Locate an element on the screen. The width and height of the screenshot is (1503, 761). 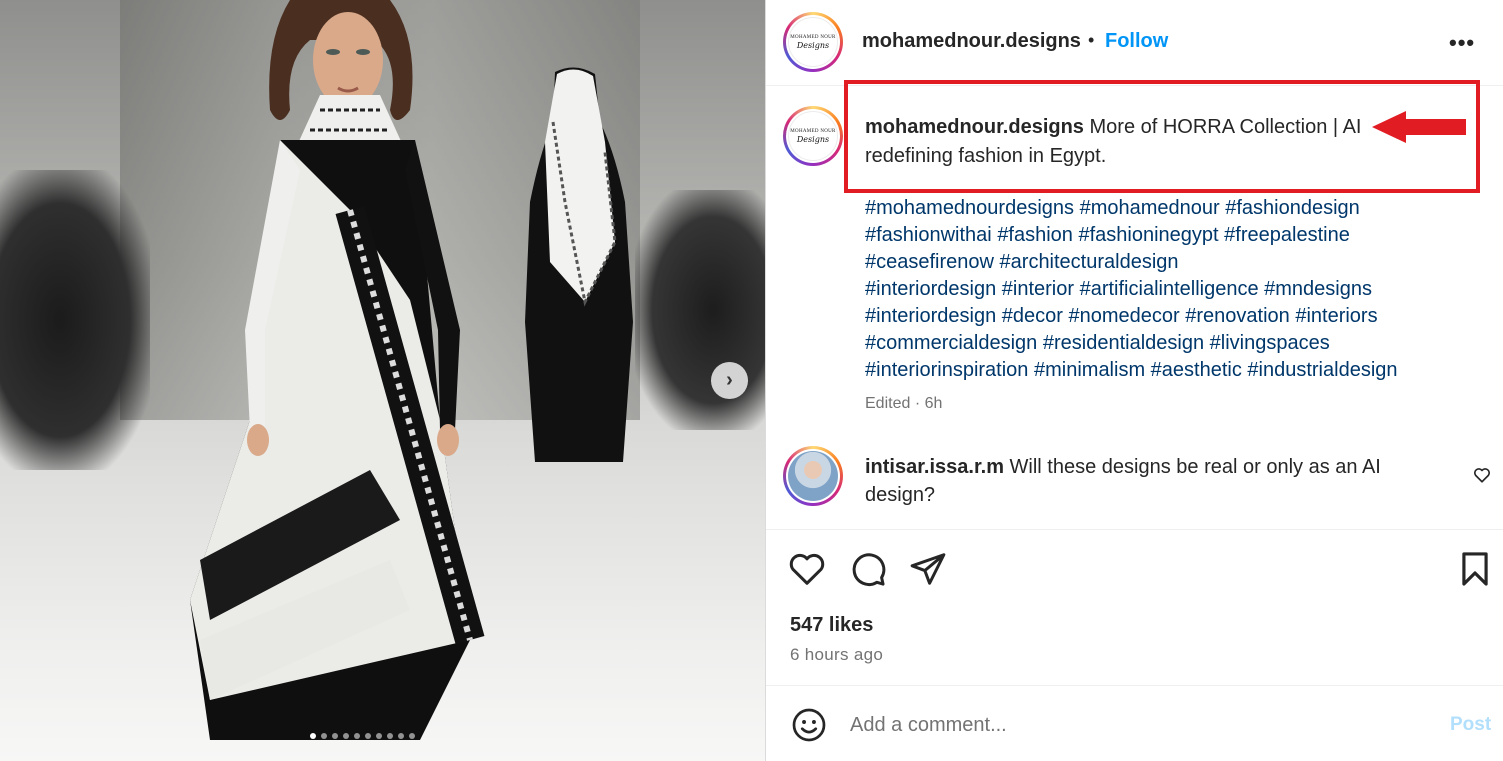
more-options-icon: ••• is located at coordinates (1462, 43).